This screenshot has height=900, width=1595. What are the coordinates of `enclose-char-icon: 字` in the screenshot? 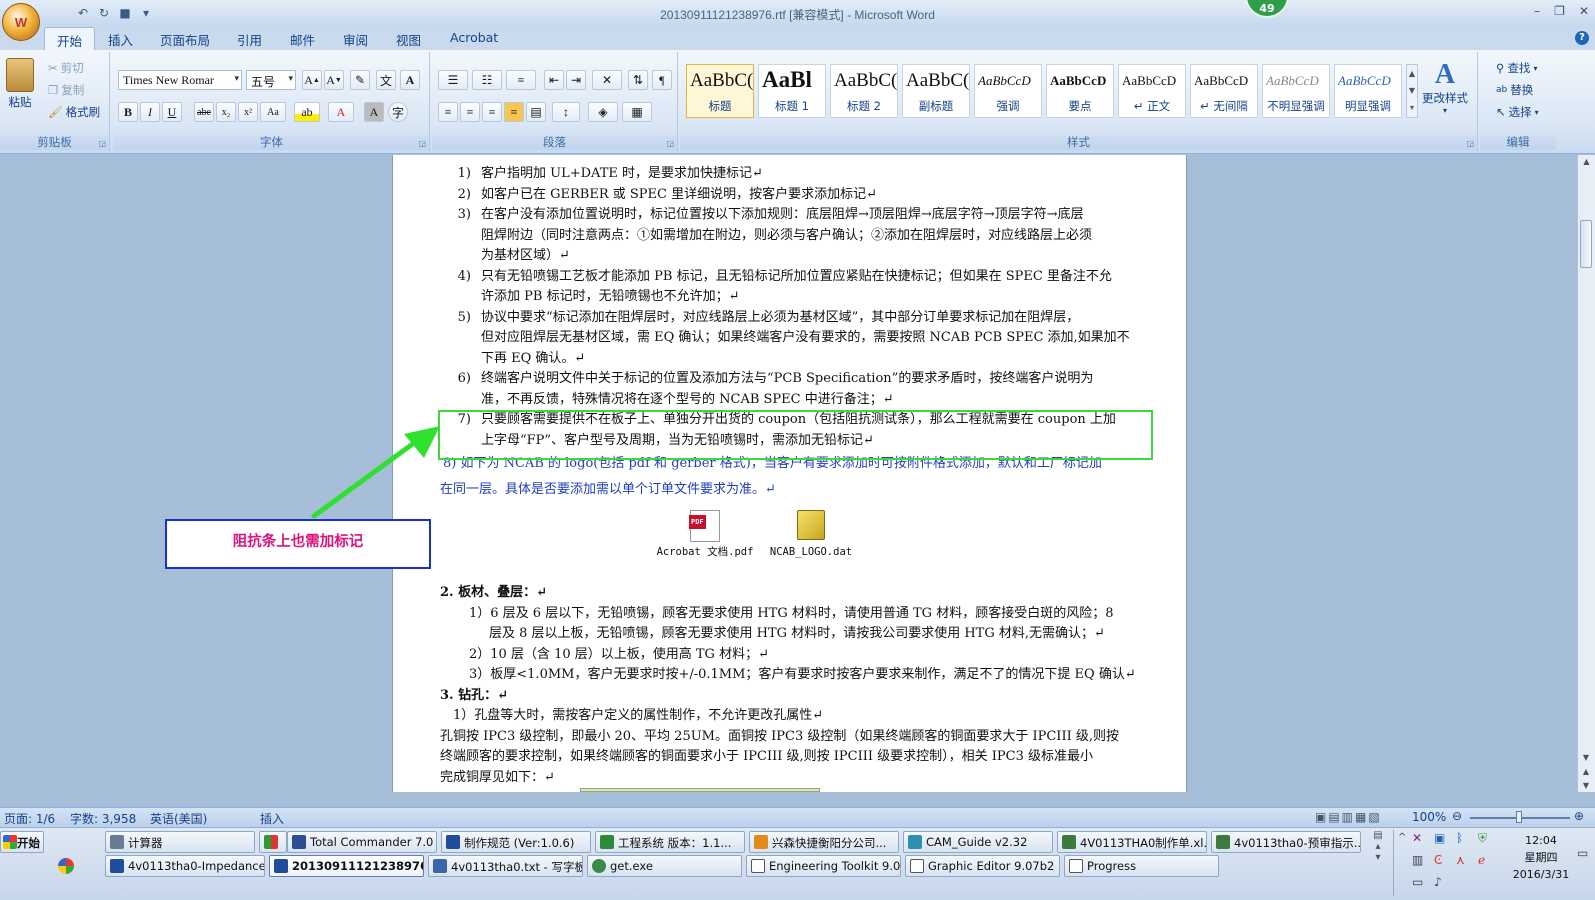 It's located at (398, 112).